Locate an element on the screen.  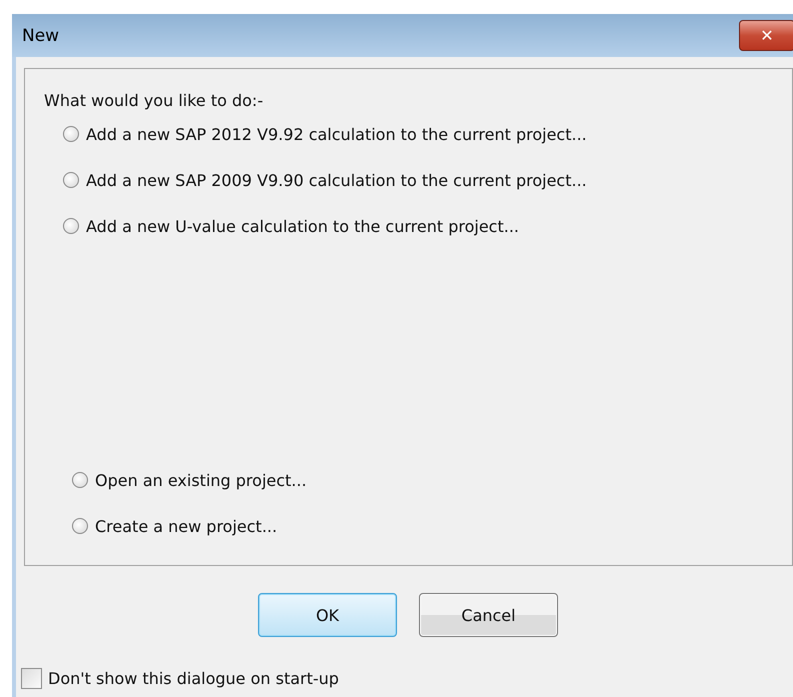
close-button: ✕ is located at coordinates (766, 35).